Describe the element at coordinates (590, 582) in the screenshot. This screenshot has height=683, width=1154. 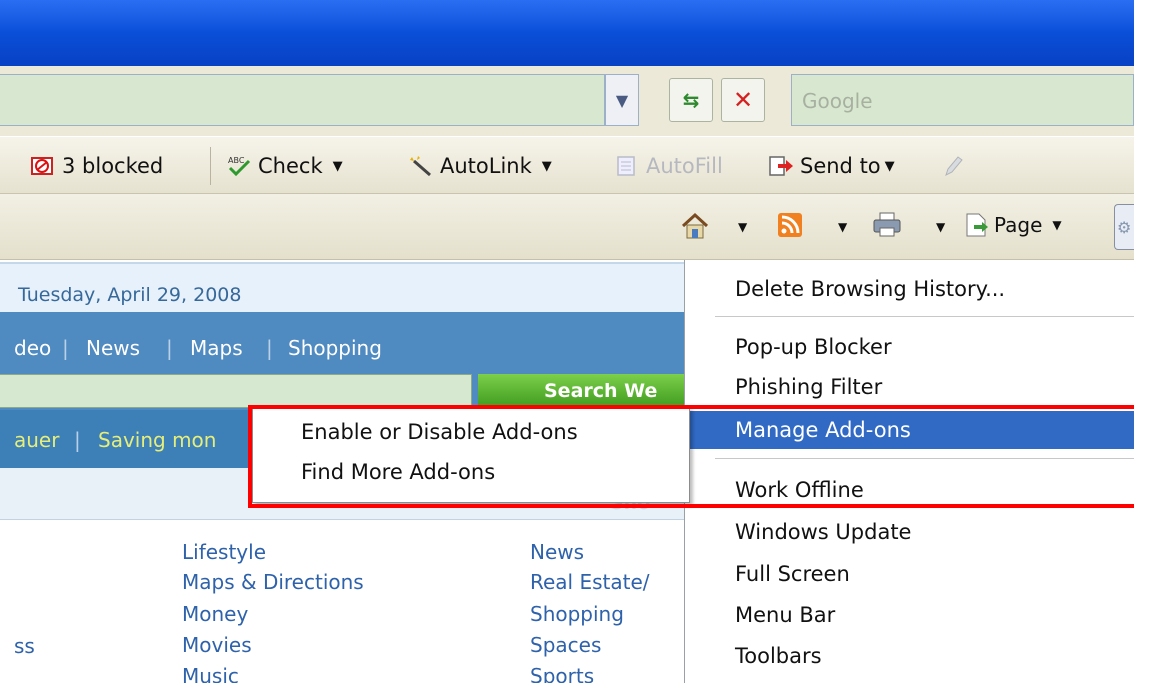
I see `category-link: Real Estate/` at that location.